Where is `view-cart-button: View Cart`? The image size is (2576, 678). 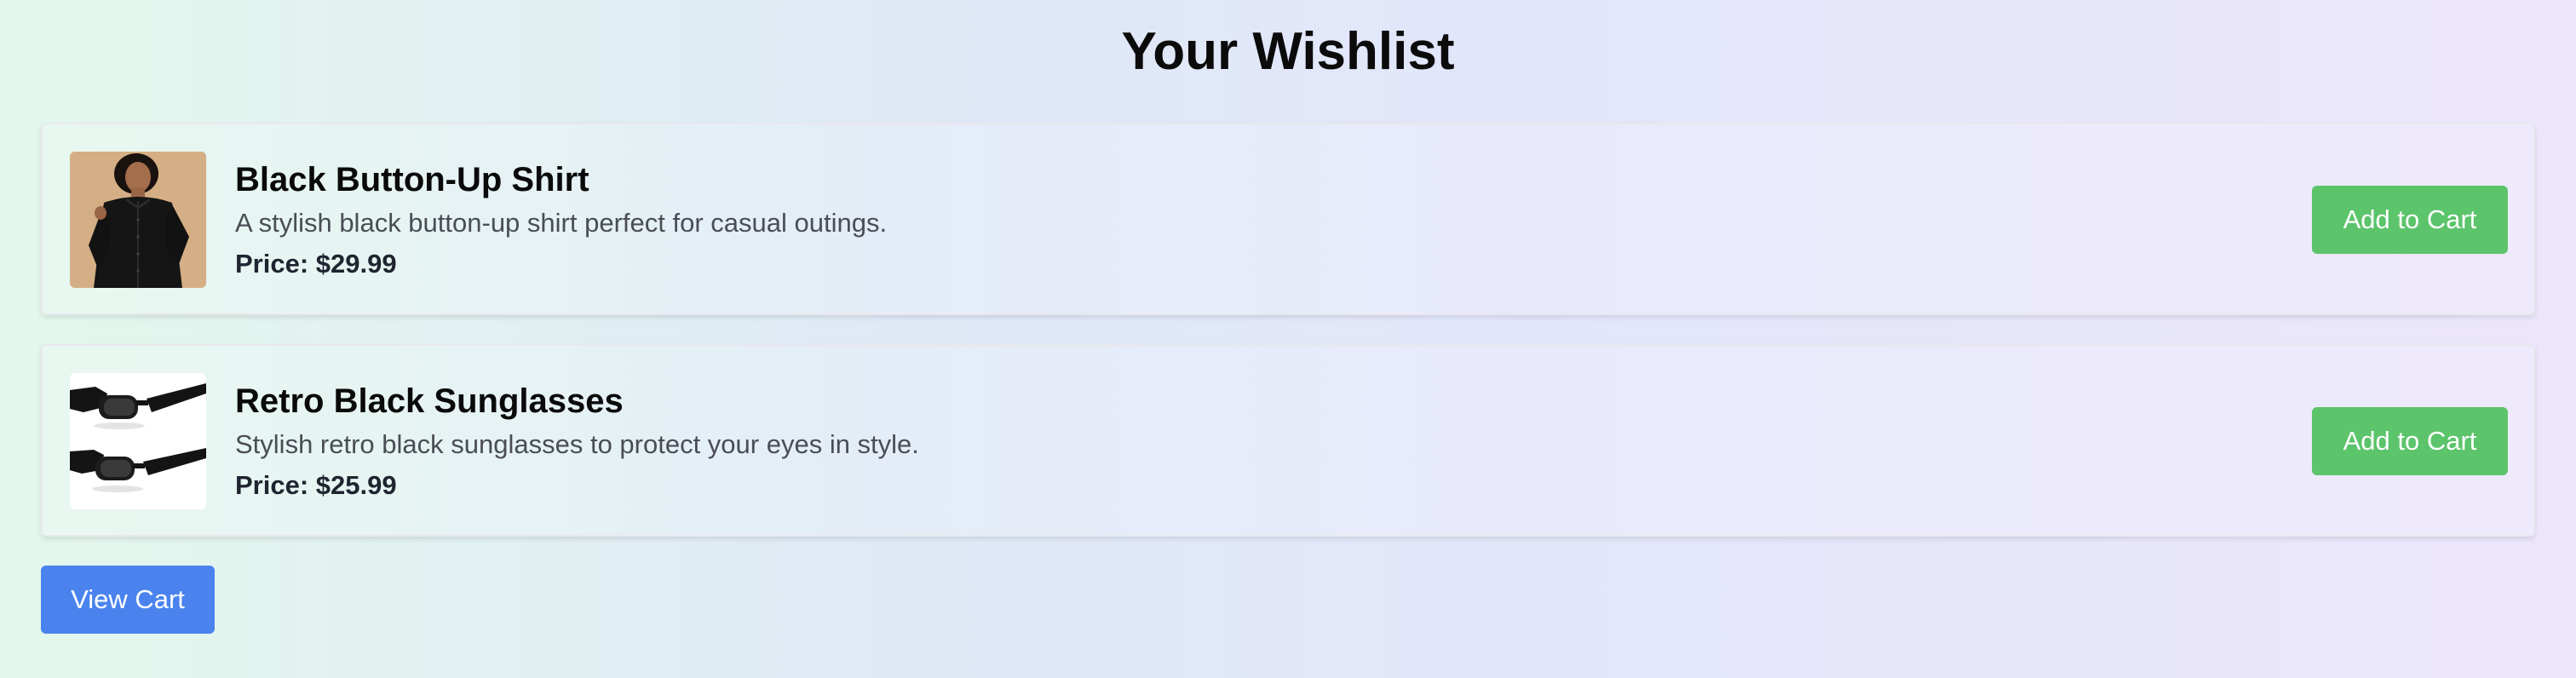 view-cart-button: View Cart is located at coordinates (128, 600).